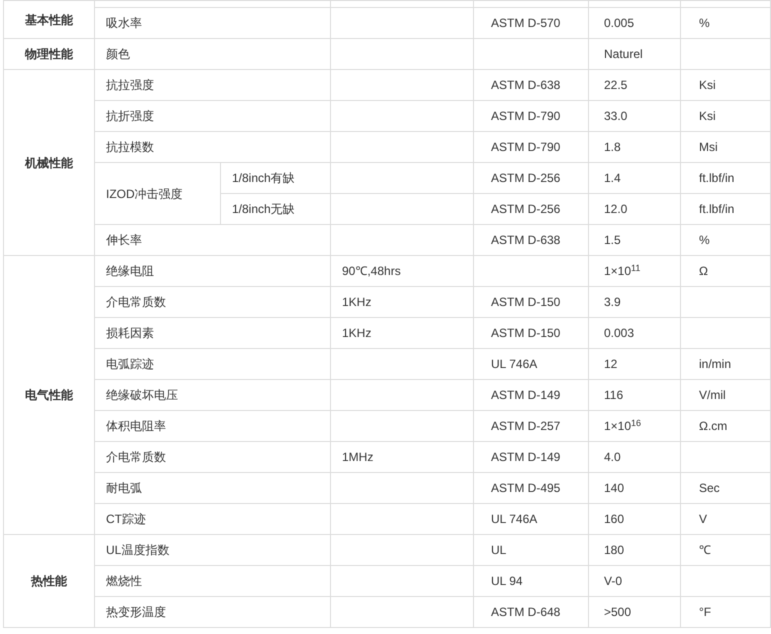  What do you see at coordinates (263, 209) in the screenshot?
I see `condition-label: 1/8inch无缺` at bounding box center [263, 209].